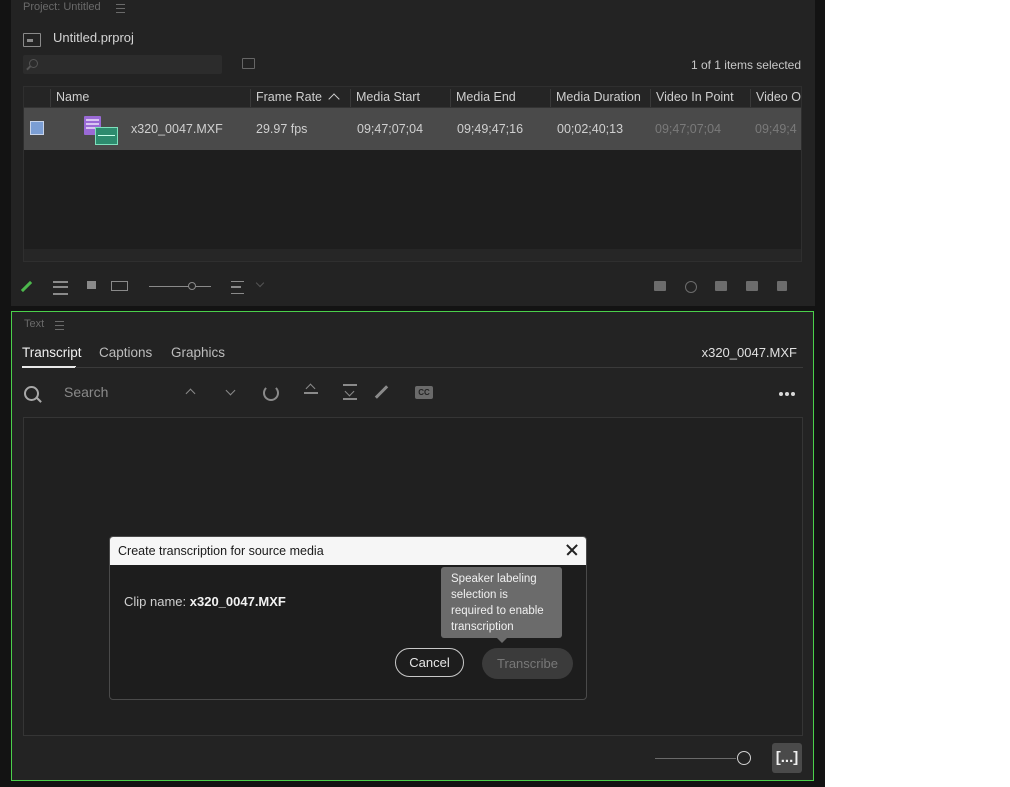 The image size is (1010, 787). I want to click on clip-name-line: Clip name: x320_0047.MXF, so click(205, 601).